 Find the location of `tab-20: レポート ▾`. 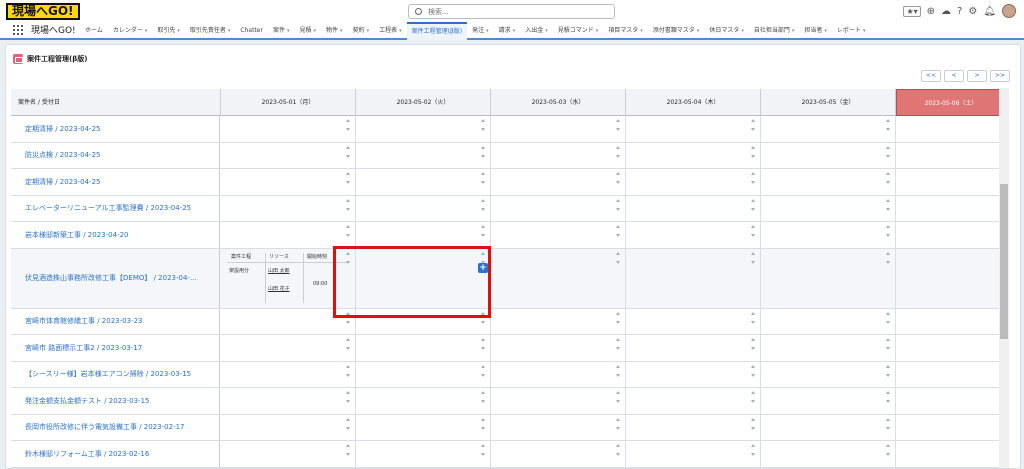

tab-20: レポート ▾ is located at coordinates (851, 31).